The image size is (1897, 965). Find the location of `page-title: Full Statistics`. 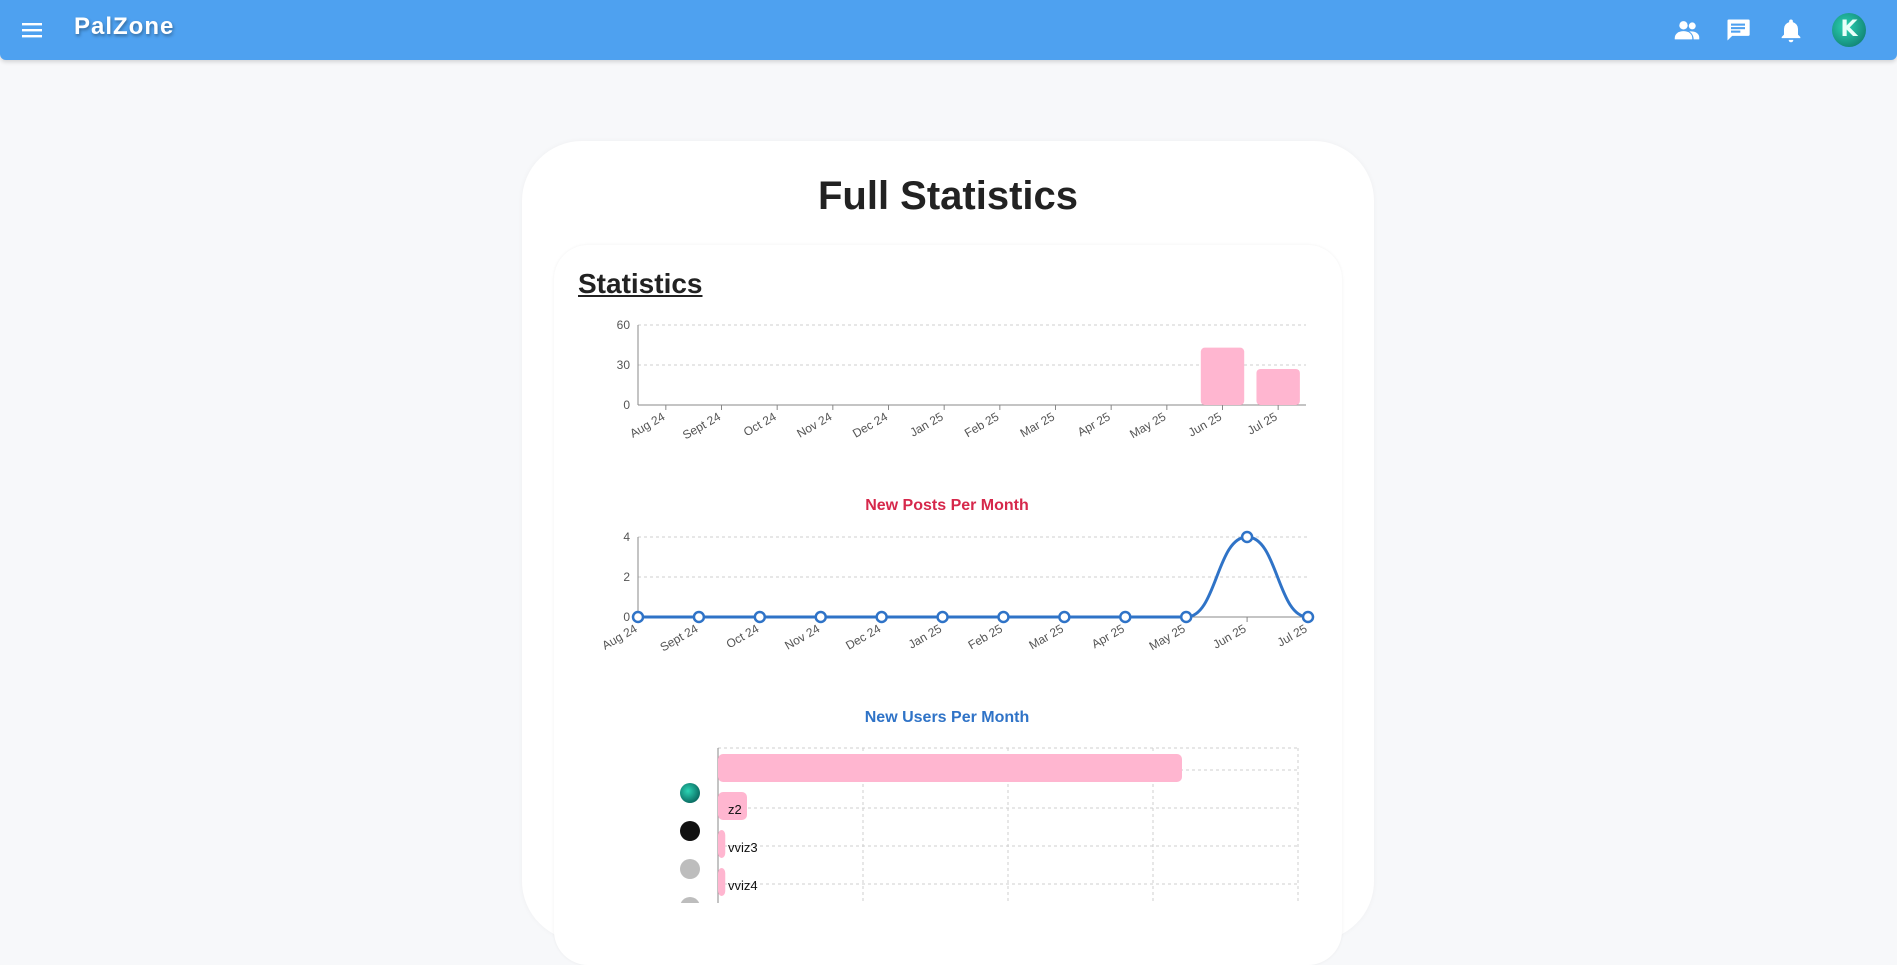

page-title: Full Statistics is located at coordinates (948, 196).